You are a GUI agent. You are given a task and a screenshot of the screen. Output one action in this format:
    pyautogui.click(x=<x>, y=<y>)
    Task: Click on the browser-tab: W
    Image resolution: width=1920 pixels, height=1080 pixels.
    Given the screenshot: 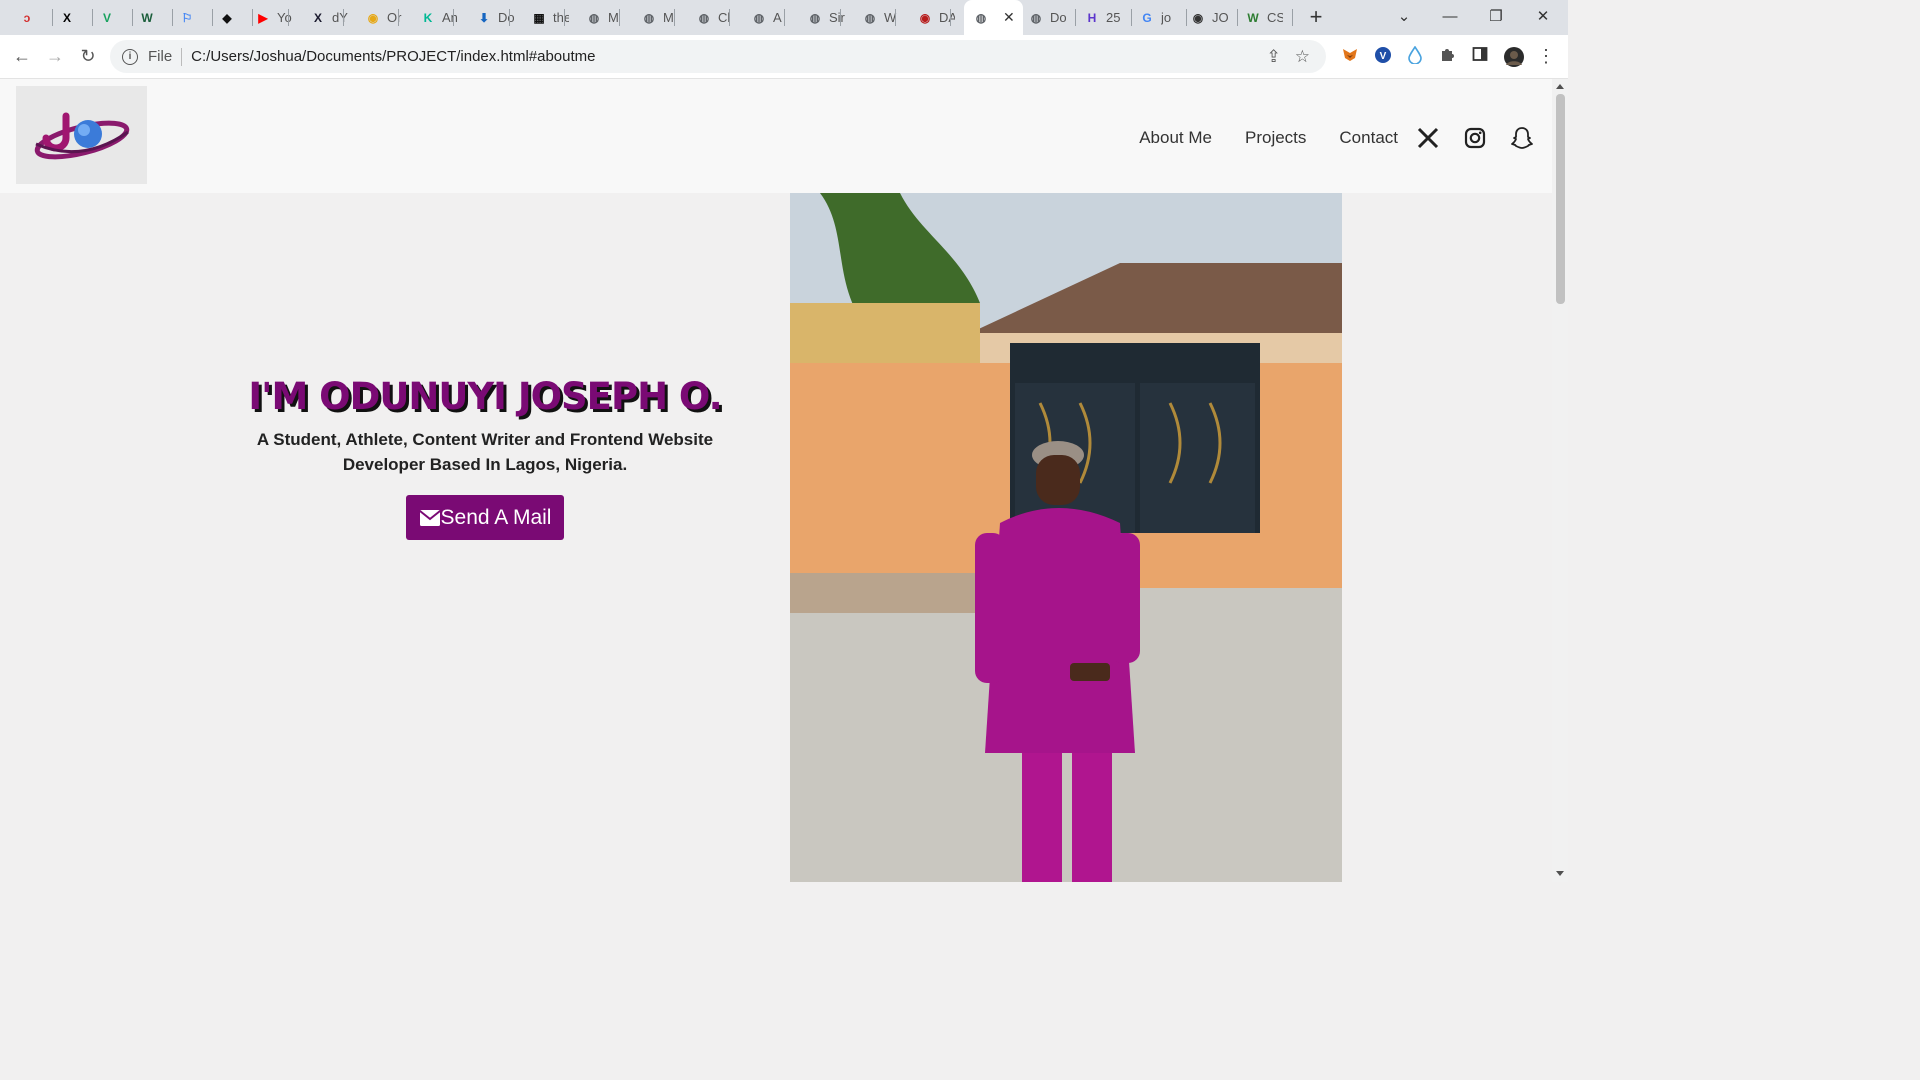 What is the action you would take?
    pyautogui.click(x=147, y=17)
    